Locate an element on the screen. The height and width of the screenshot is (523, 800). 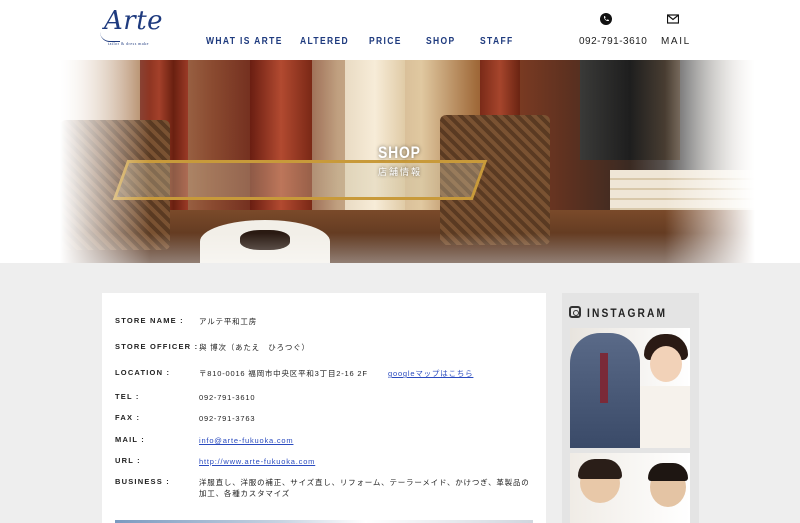
google-map-link: googleマップはこちら is located at coordinates (430, 373).